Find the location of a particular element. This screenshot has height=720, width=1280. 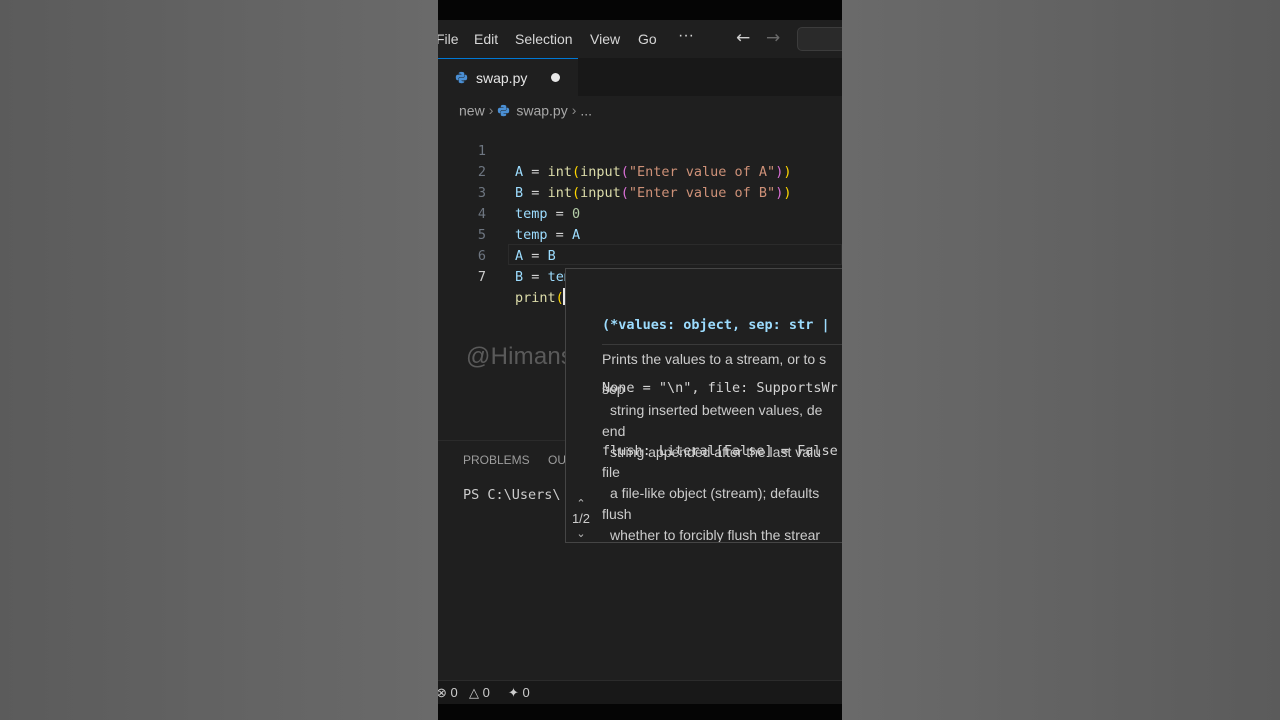

code-line: 2 B = int(input("Enter value of B")) is located at coordinates (640, 171).